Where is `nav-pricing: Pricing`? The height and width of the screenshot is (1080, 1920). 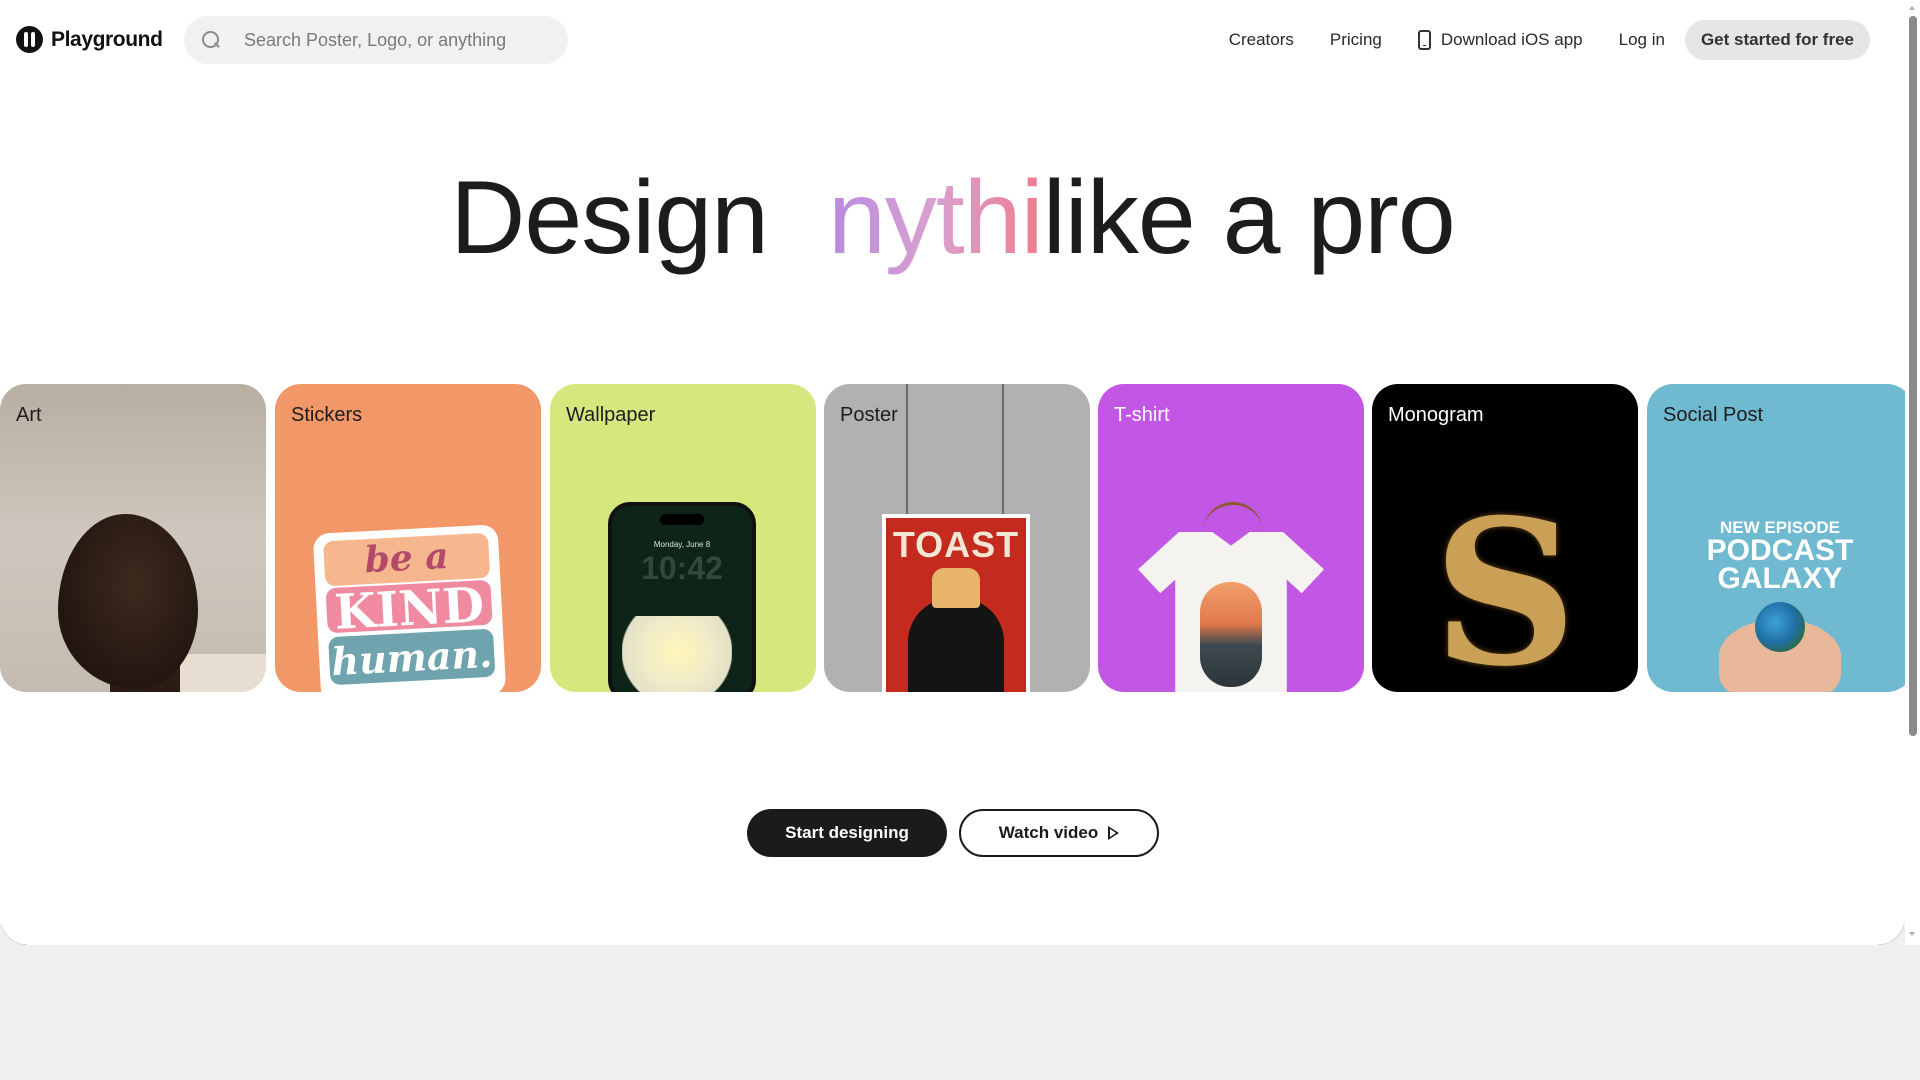
nav-pricing: Pricing is located at coordinates (1356, 40).